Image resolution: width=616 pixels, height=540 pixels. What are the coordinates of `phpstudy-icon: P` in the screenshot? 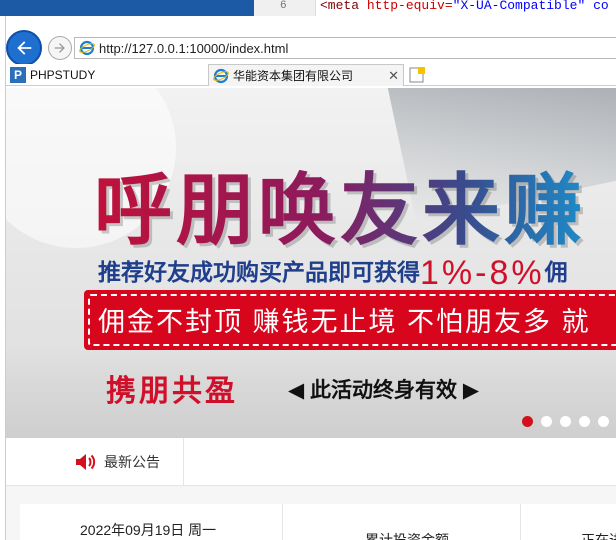 It's located at (18, 75).